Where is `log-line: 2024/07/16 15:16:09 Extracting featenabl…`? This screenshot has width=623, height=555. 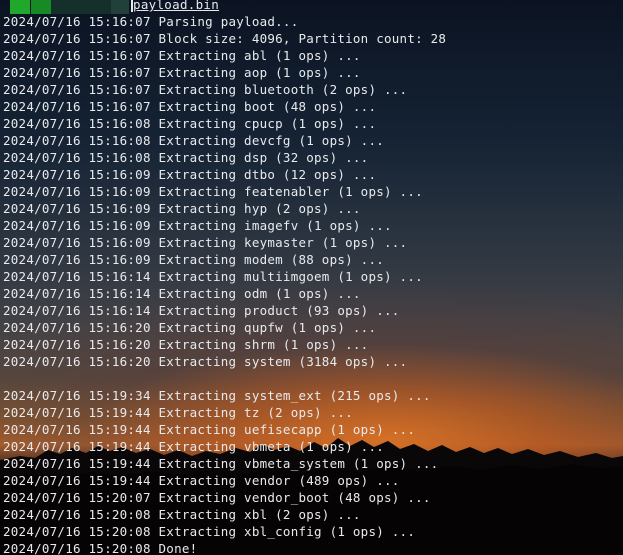 log-line: 2024/07/16 15:16:09 Extracting featenabl… is located at coordinates (213, 191).